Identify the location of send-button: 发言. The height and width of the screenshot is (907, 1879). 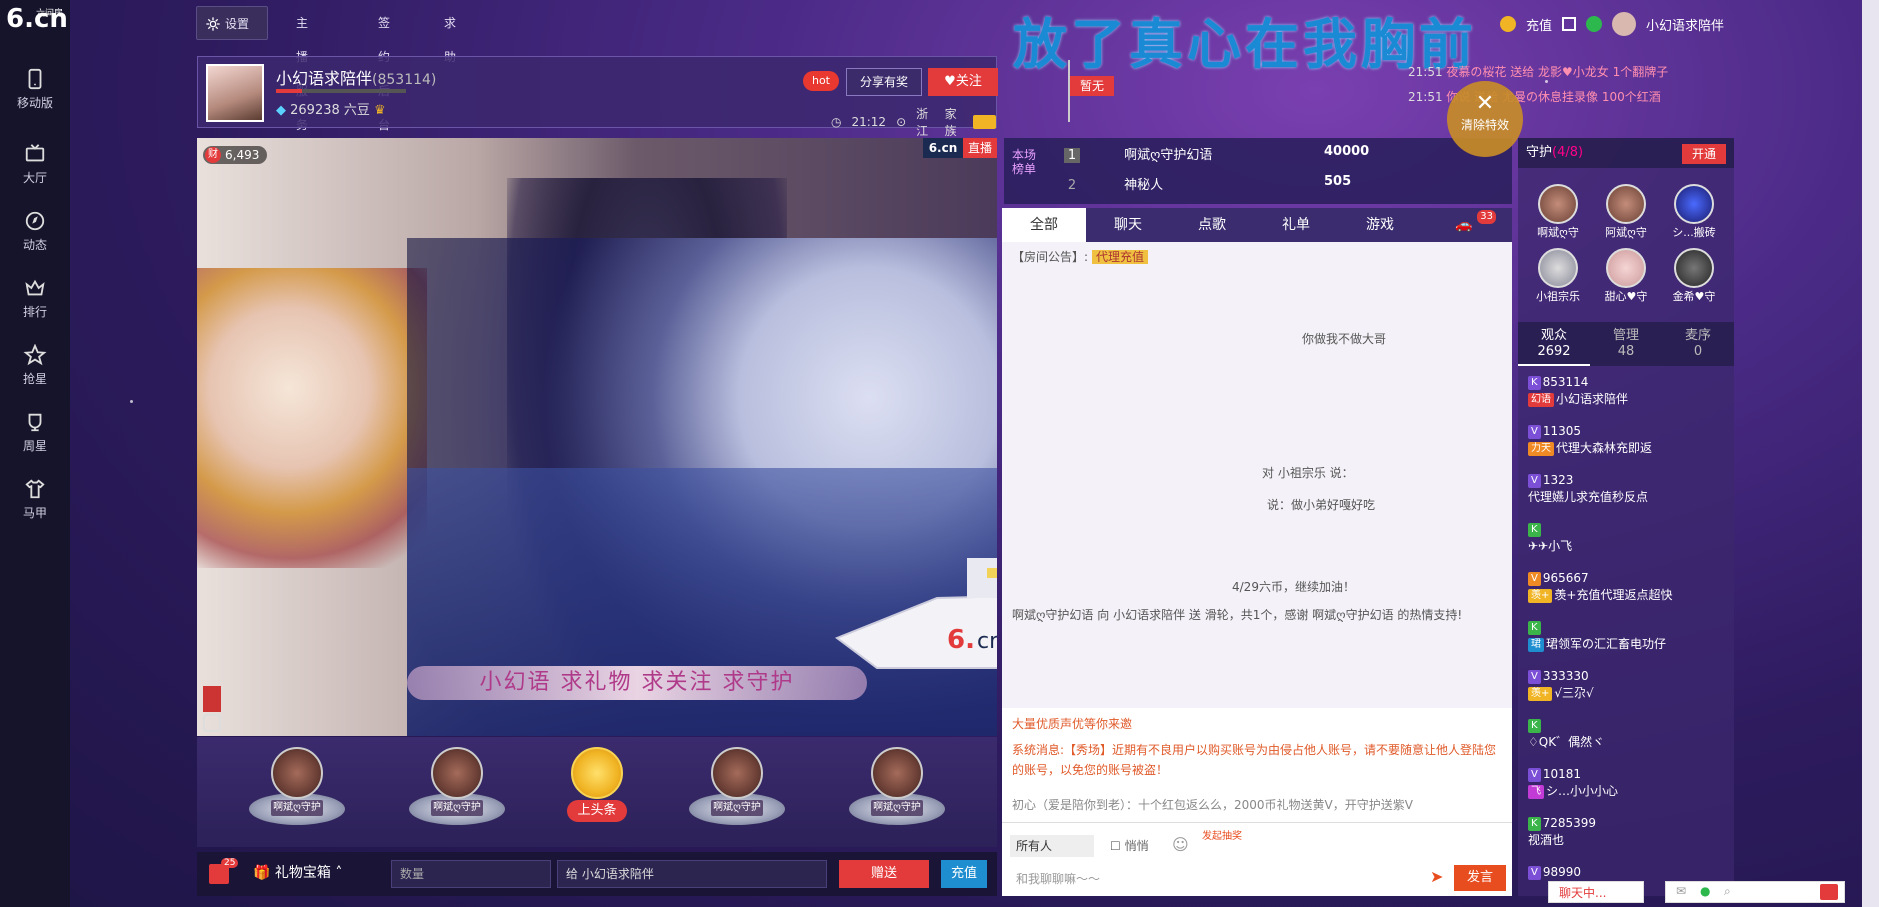
(1480, 878).